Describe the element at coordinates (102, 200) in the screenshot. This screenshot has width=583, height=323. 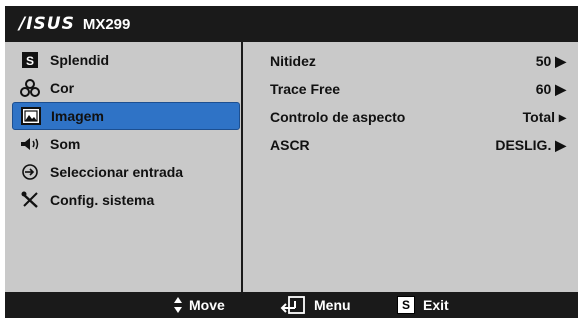
I see `menu-label: Config. sistema` at that location.